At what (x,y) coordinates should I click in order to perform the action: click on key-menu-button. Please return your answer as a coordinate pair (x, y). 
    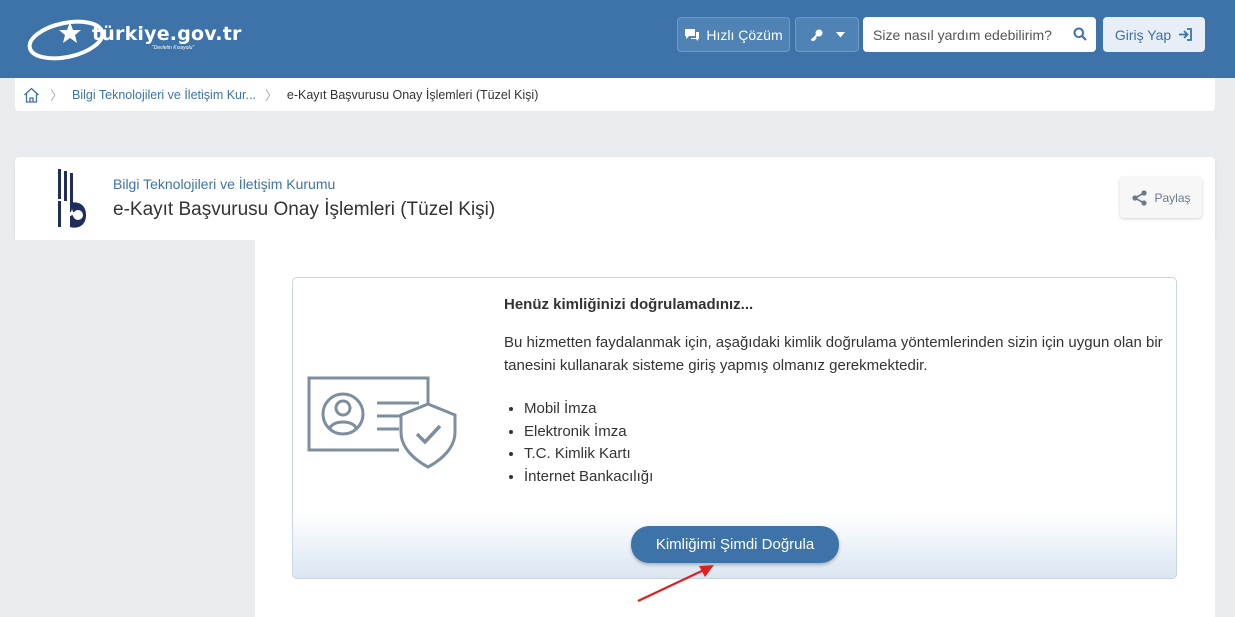
    Looking at the image, I should click on (827, 34).